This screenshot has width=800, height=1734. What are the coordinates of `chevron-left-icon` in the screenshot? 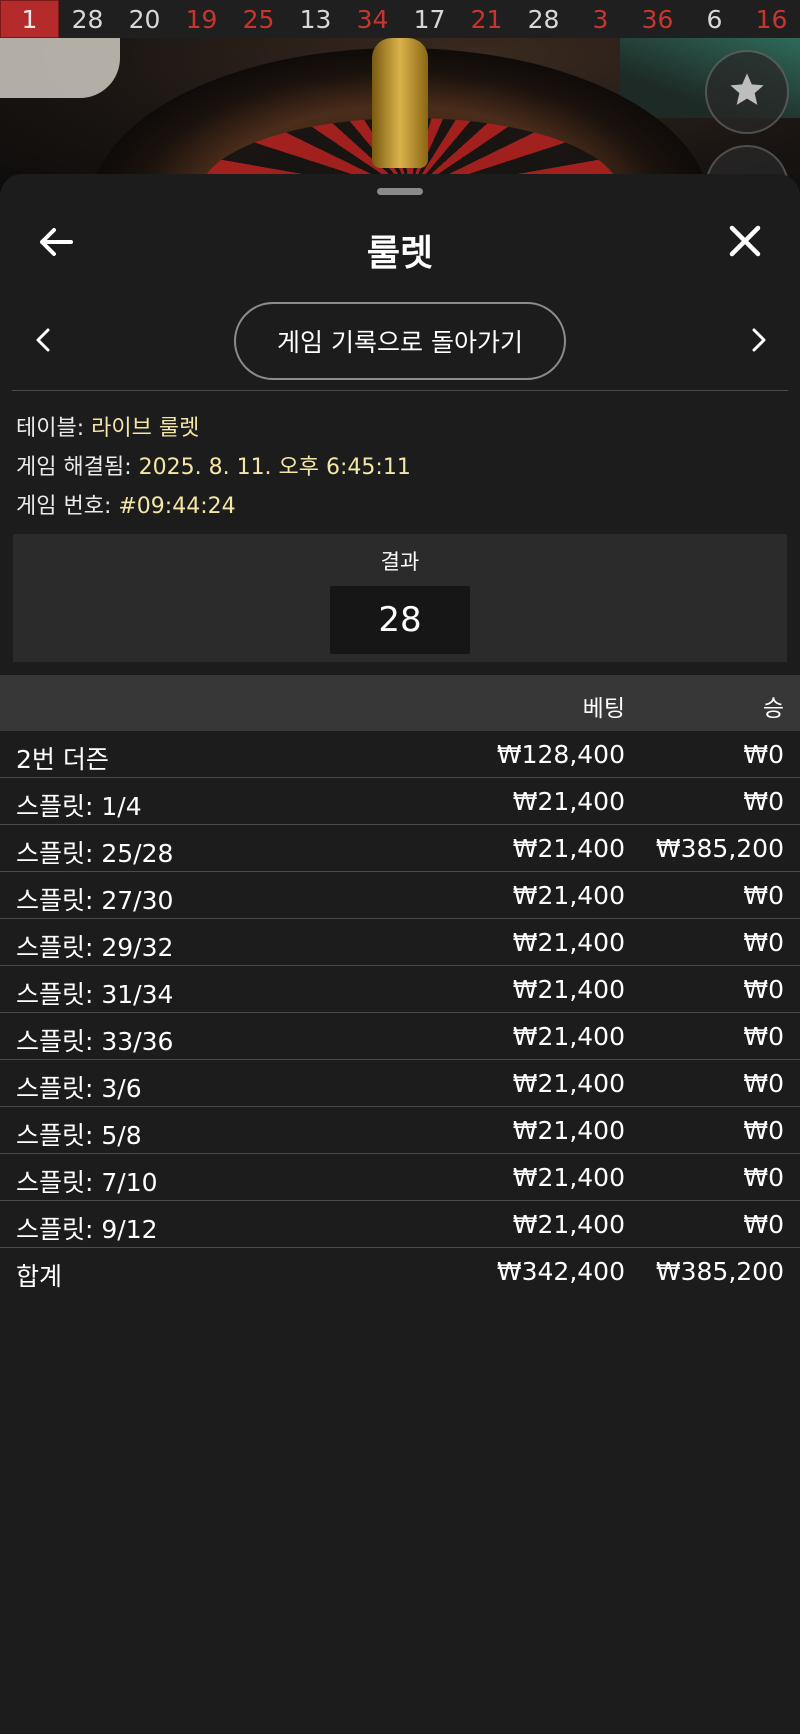 It's located at (43, 342).